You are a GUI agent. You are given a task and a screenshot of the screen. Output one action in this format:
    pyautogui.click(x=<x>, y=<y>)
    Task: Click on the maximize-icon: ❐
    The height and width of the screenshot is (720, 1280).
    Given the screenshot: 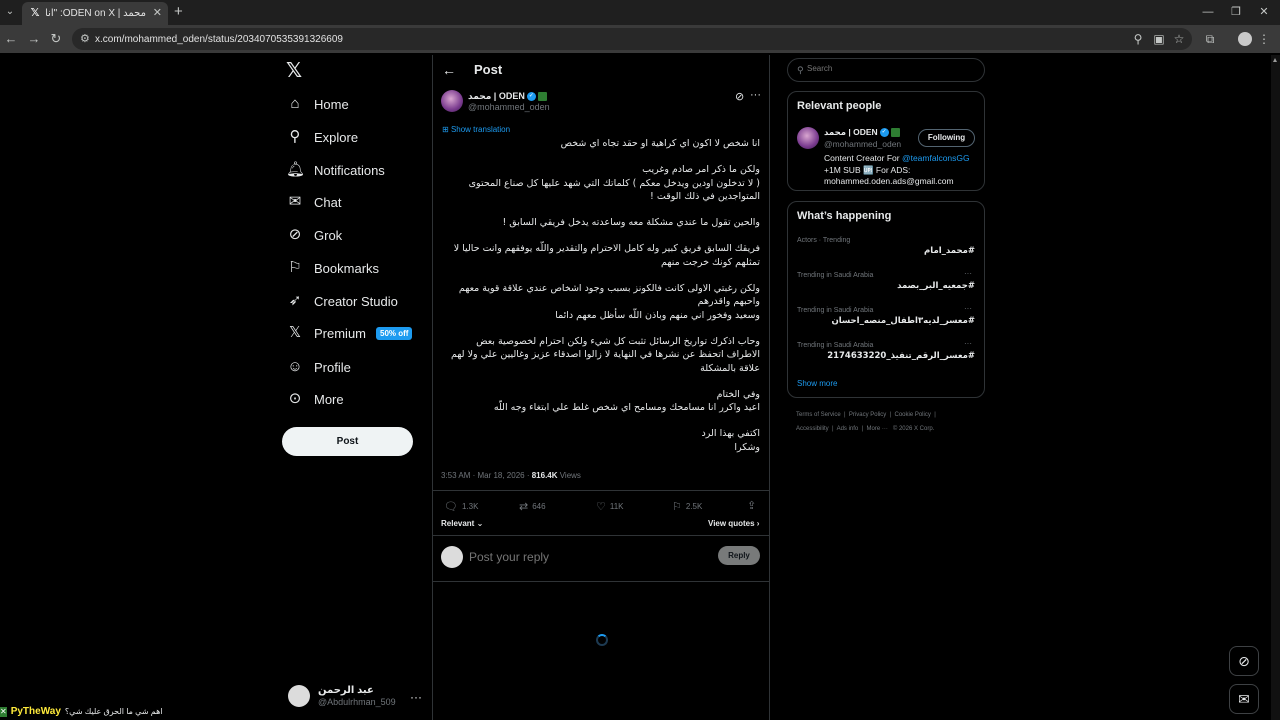 What is the action you would take?
    pyautogui.click(x=1236, y=12)
    